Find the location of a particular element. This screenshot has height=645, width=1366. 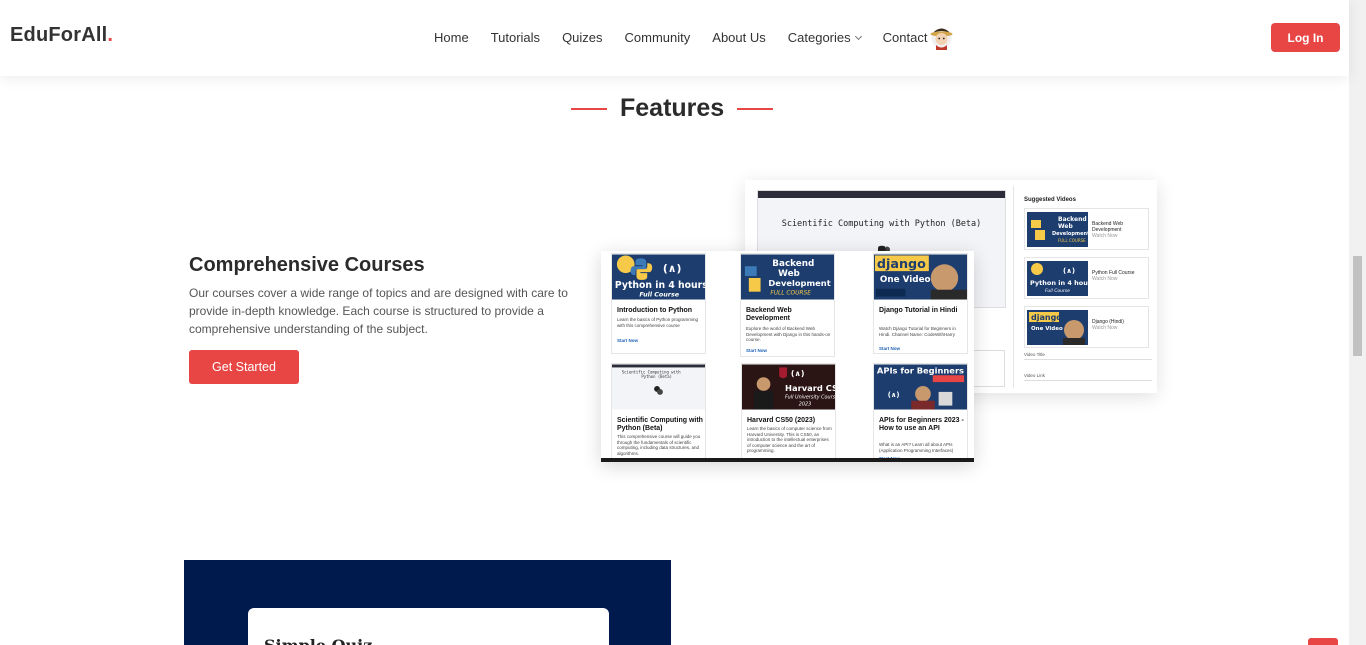

svg-text: 2023 is located at coordinates (805, 405).